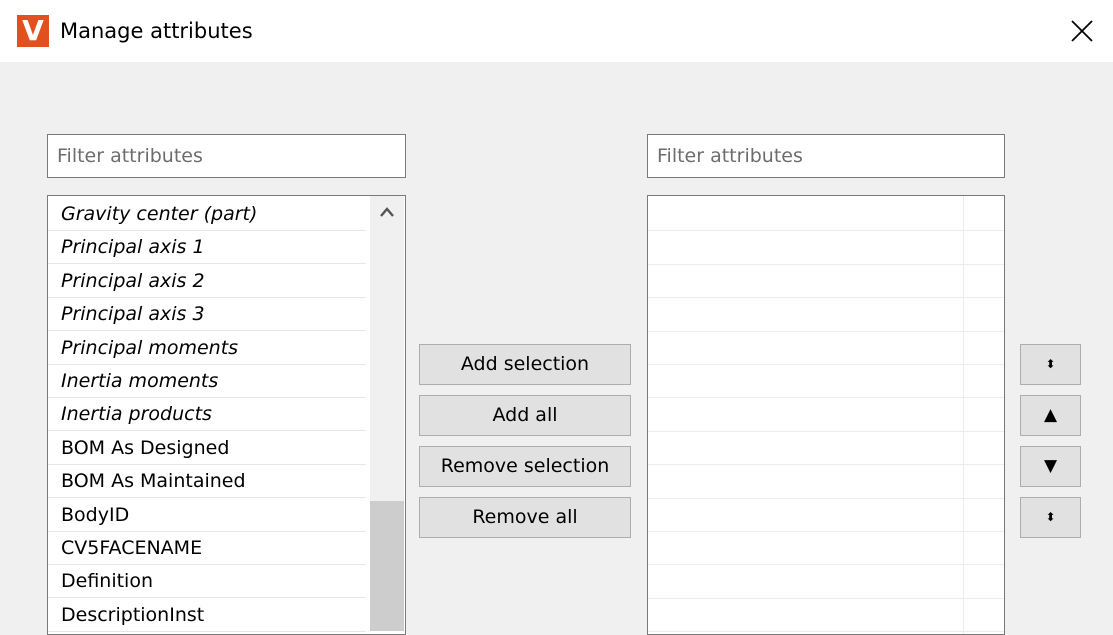  Describe the element at coordinates (156, 31) in the screenshot. I see `window-title: Manage attributes` at that location.